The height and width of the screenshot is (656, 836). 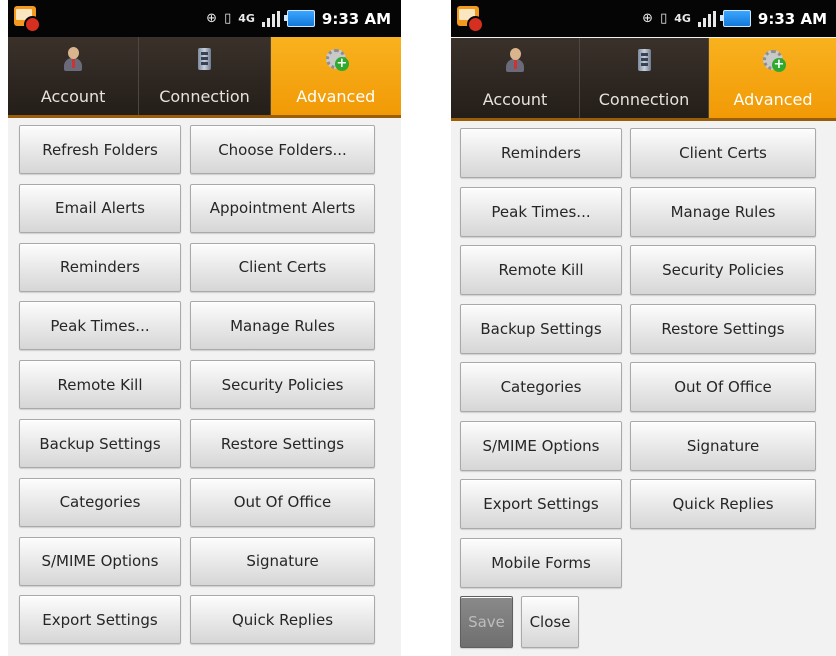 I want to click on close-button: Close, so click(x=550, y=622).